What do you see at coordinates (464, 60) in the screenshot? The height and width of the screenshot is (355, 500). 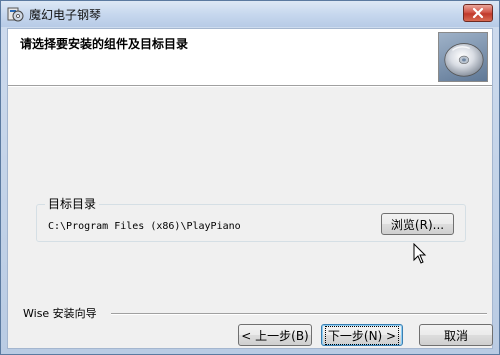 I see `cd-disc-icon` at bounding box center [464, 60].